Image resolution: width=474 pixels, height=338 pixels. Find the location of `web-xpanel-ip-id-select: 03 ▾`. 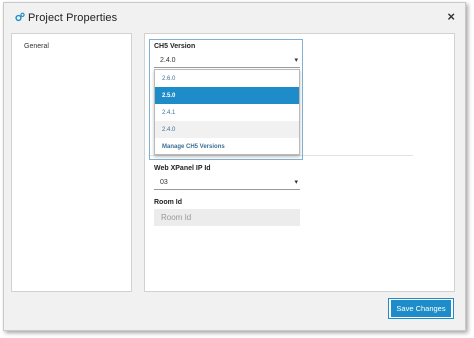

web-xpanel-ip-id-select: 03 ▾ is located at coordinates (227, 182).